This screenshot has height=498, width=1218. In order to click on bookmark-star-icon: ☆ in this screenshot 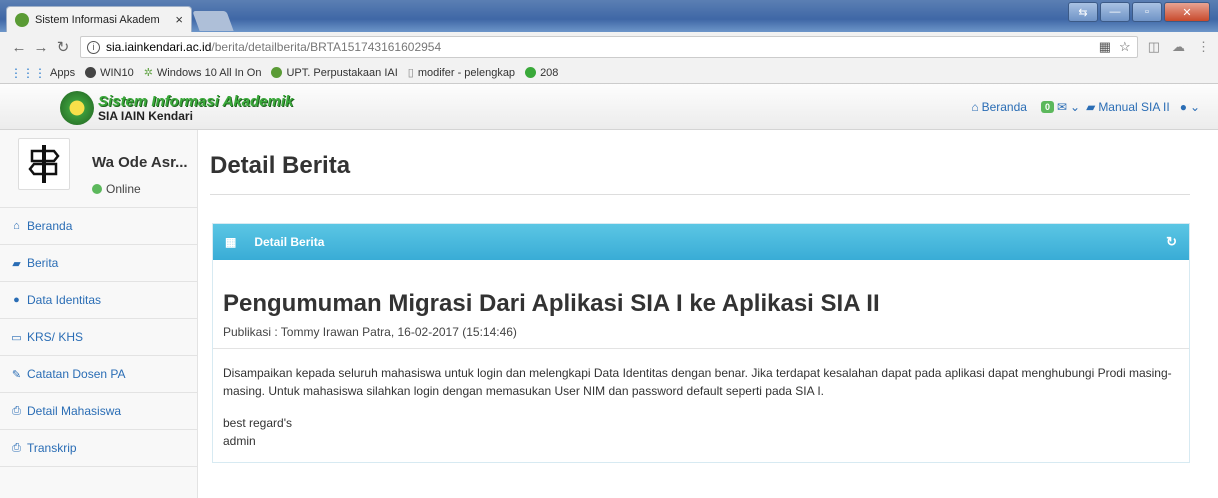, I will do `click(1125, 47)`.